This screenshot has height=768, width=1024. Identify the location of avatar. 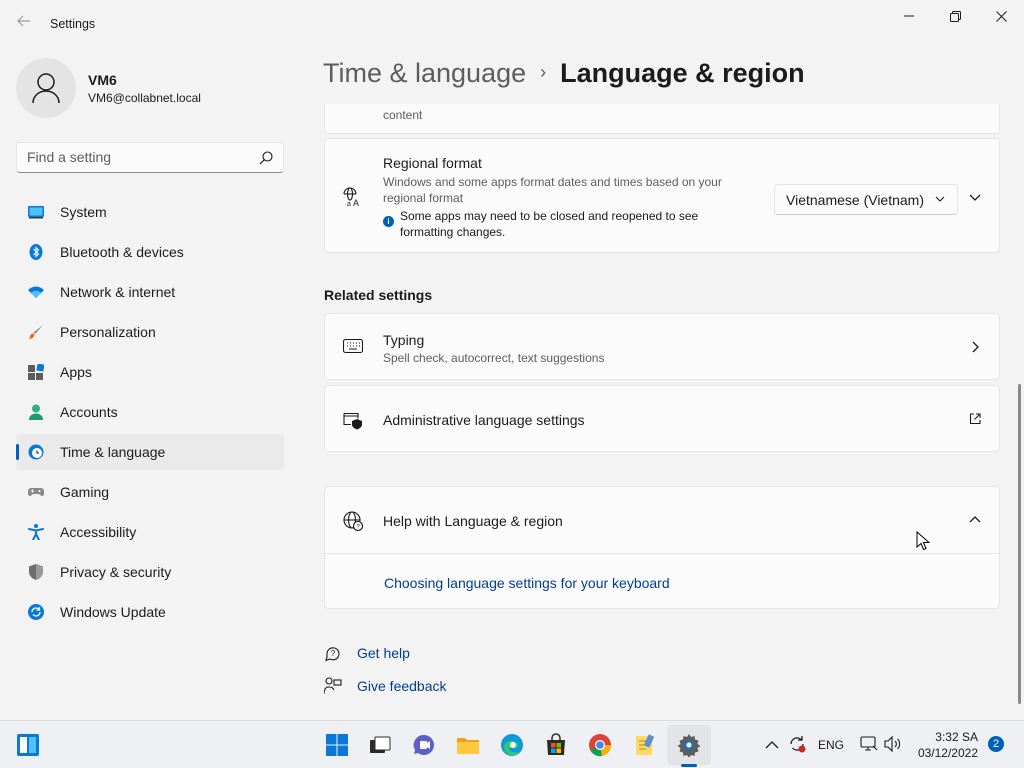
(46, 88).